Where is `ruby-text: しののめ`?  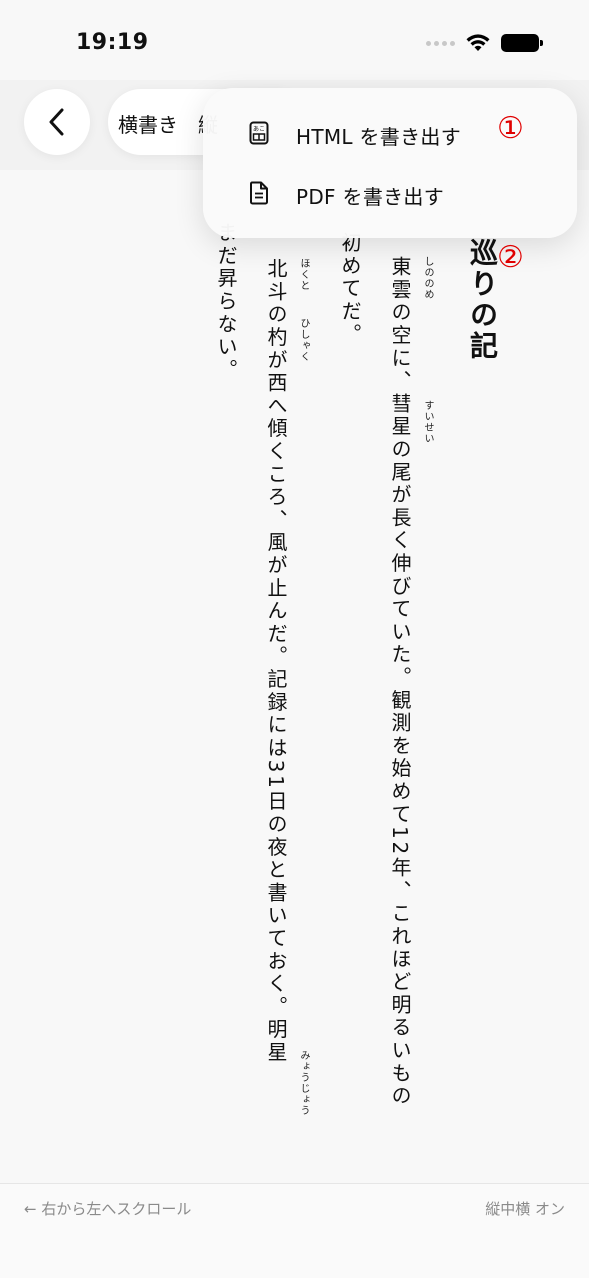 ruby-text: しののめ is located at coordinates (427, 278).